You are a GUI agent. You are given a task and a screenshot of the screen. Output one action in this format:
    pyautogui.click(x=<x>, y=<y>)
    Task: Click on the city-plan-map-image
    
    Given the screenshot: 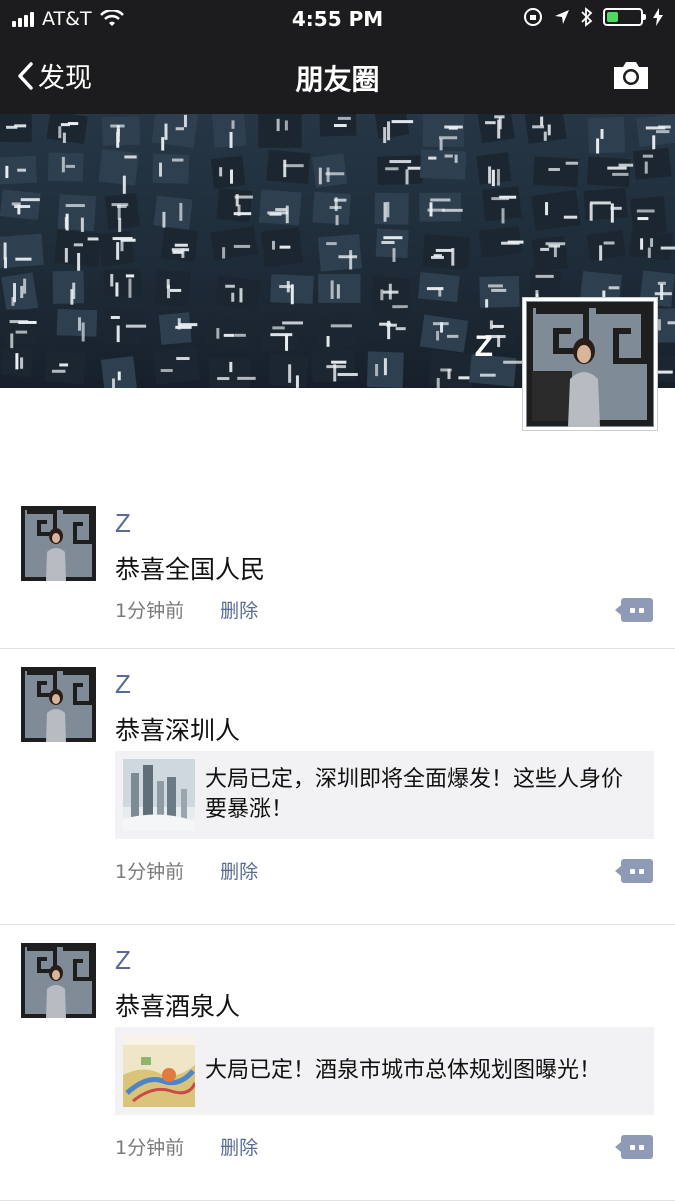 What is the action you would take?
    pyautogui.click(x=159, y=1071)
    